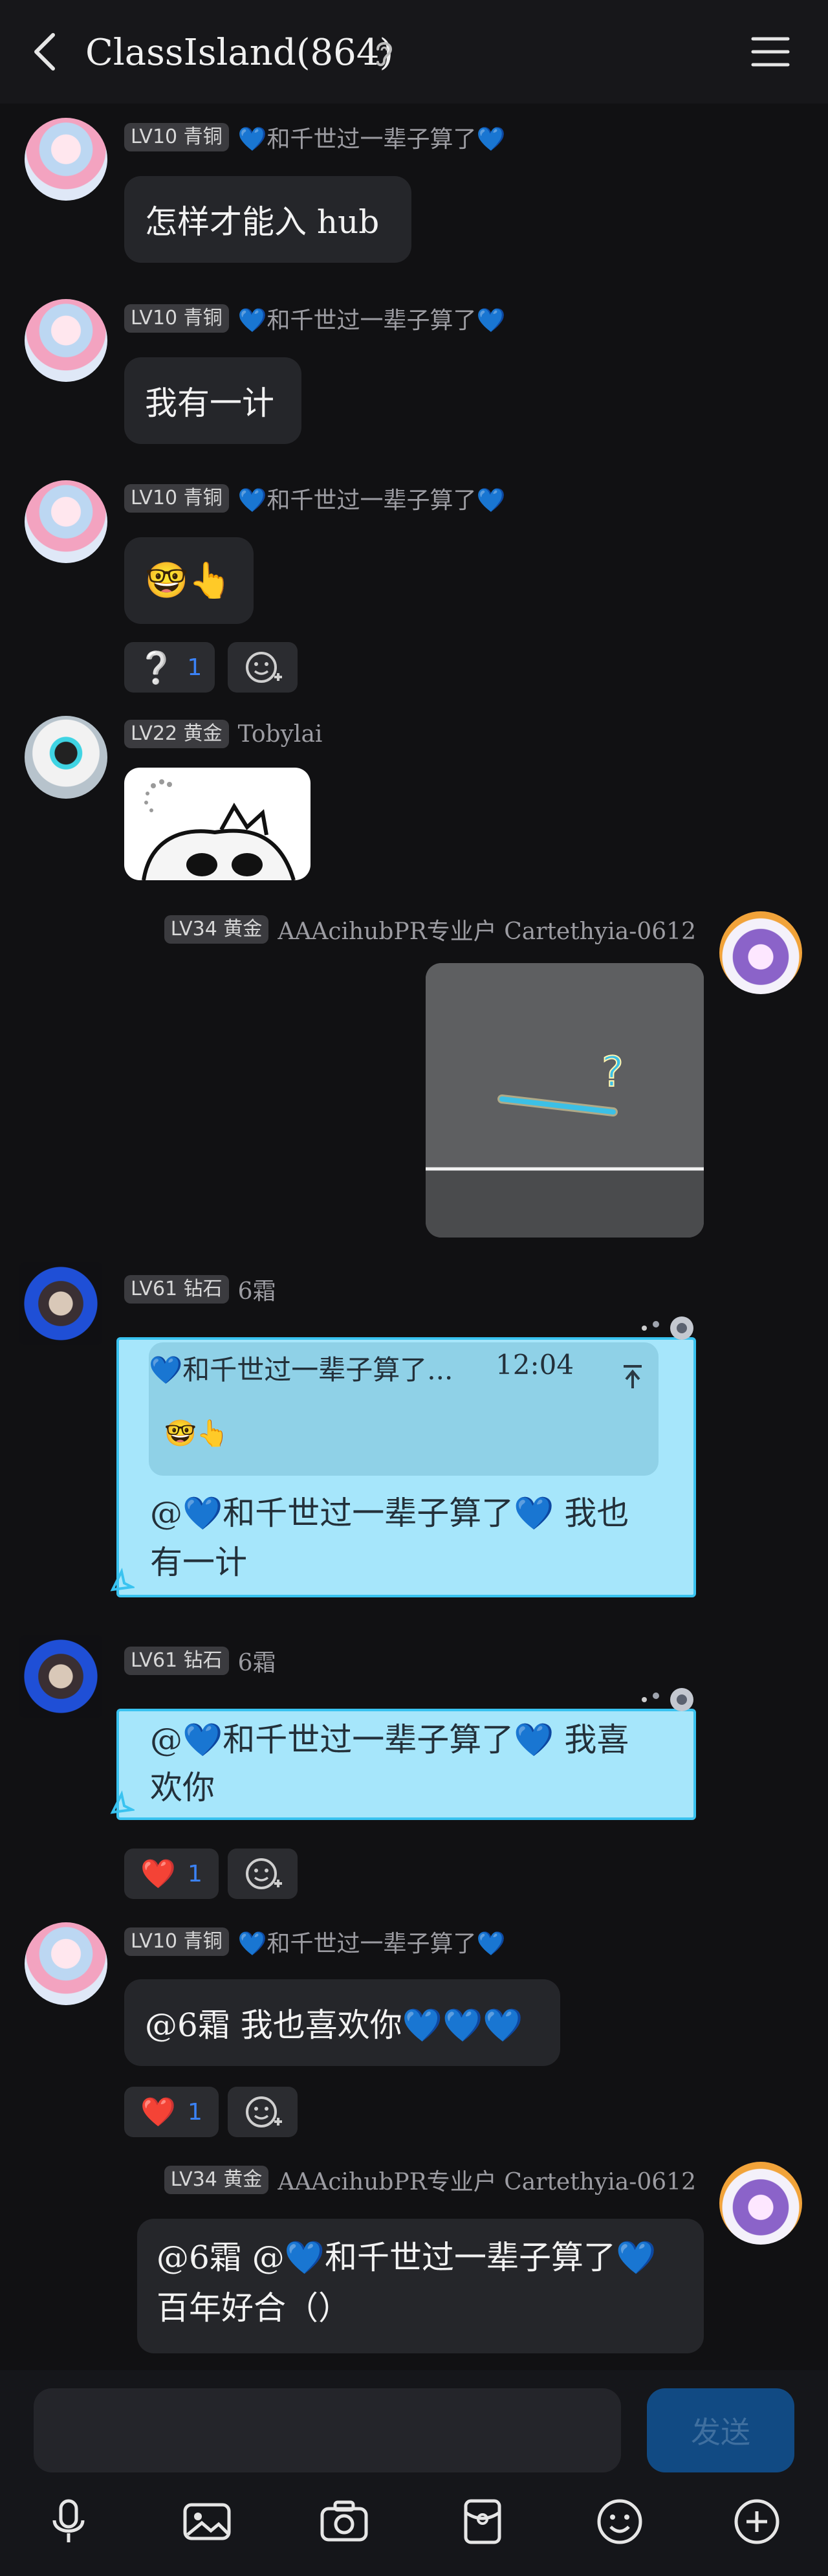 The image size is (828, 2576). Describe the element at coordinates (267, 219) in the screenshot. I see `message-bubble: 怎样才能入 hub` at that location.